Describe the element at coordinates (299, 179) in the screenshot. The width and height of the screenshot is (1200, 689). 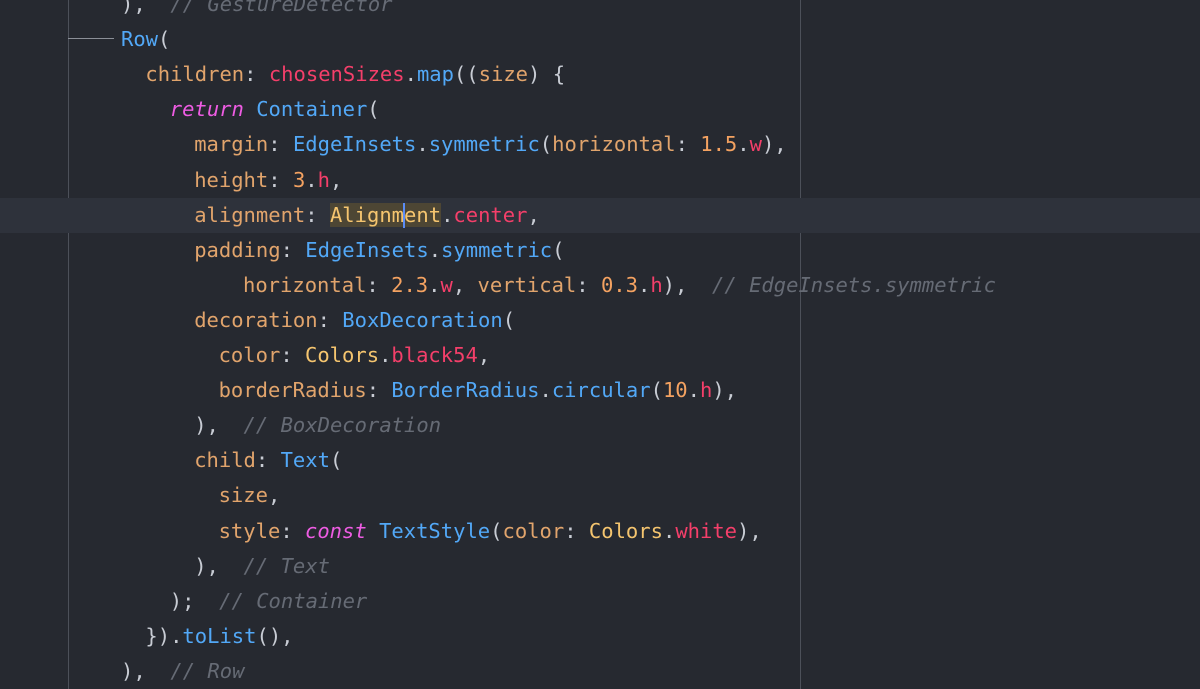
I see `code-token: 3` at that location.